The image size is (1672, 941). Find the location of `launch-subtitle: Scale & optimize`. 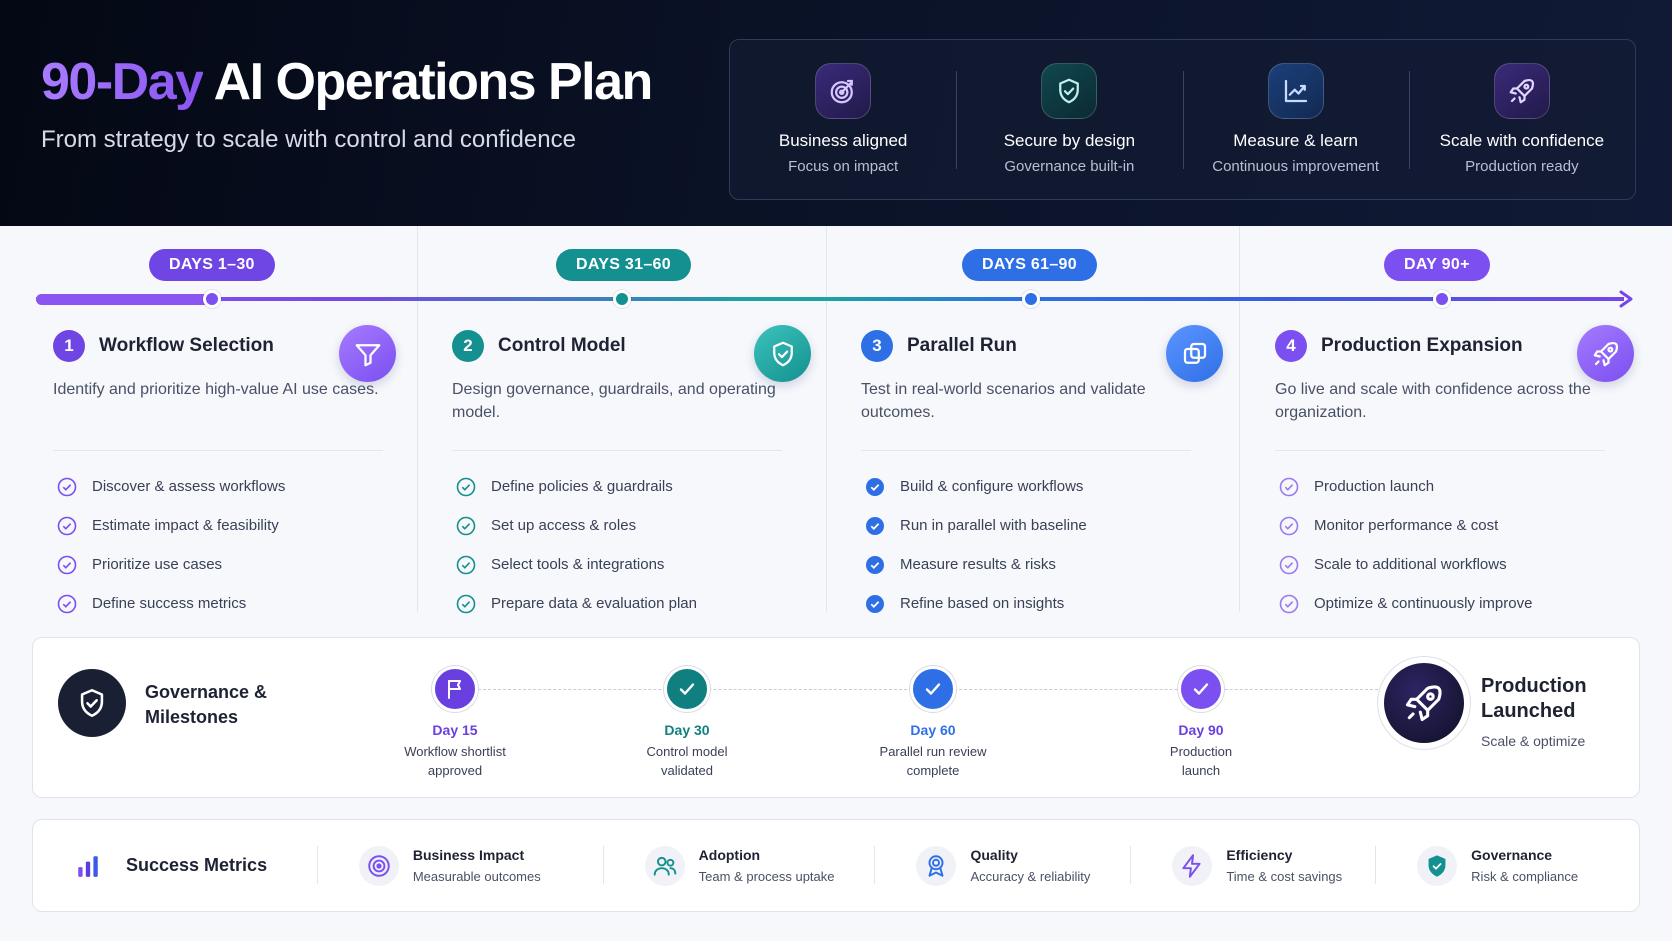

launch-subtitle: Scale & optimize is located at coordinates (1533, 741).